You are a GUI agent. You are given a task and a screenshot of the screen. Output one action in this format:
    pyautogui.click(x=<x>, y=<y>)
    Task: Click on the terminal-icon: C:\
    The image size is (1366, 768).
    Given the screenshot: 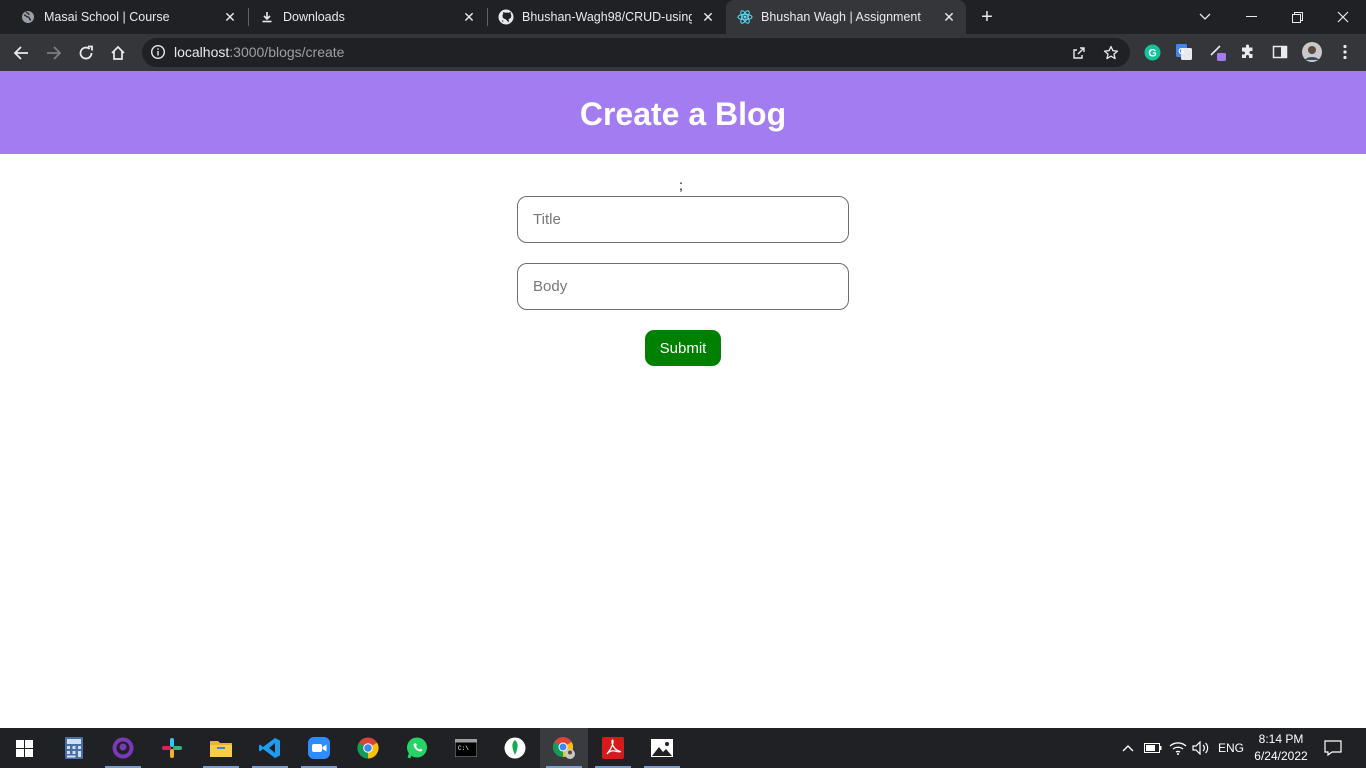 What is the action you would take?
    pyautogui.click(x=466, y=748)
    